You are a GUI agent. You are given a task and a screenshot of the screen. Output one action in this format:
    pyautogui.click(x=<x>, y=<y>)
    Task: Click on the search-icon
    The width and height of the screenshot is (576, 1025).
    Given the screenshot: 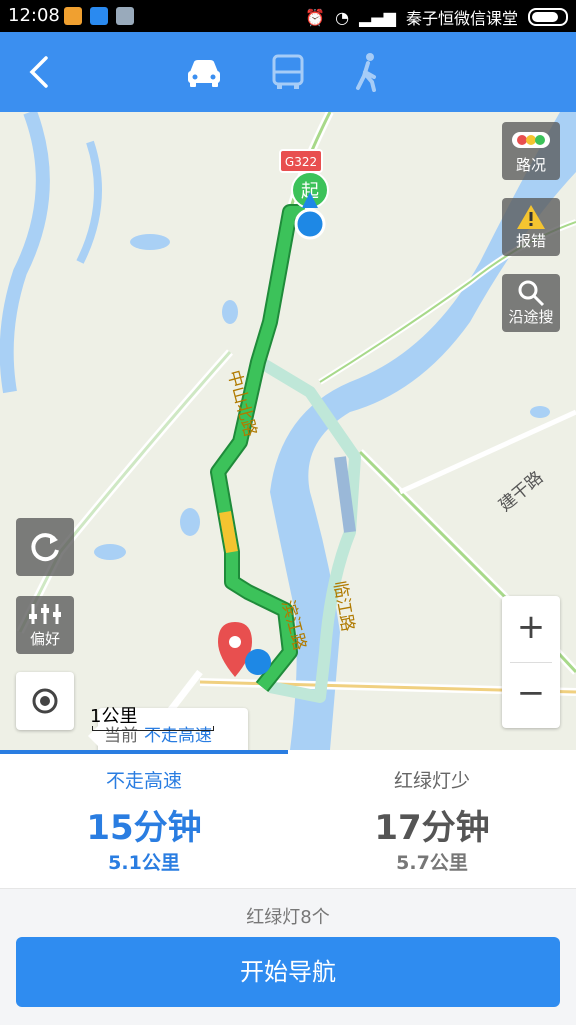 What is the action you would take?
    pyautogui.click(x=531, y=293)
    